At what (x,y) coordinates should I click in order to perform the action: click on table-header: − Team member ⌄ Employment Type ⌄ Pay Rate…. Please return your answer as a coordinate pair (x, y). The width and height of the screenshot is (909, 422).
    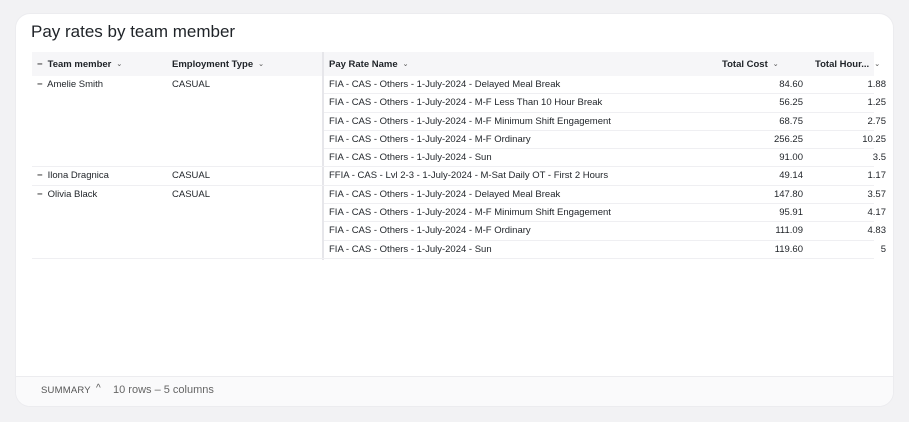
    Looking at the image, I should click on (456, 64).